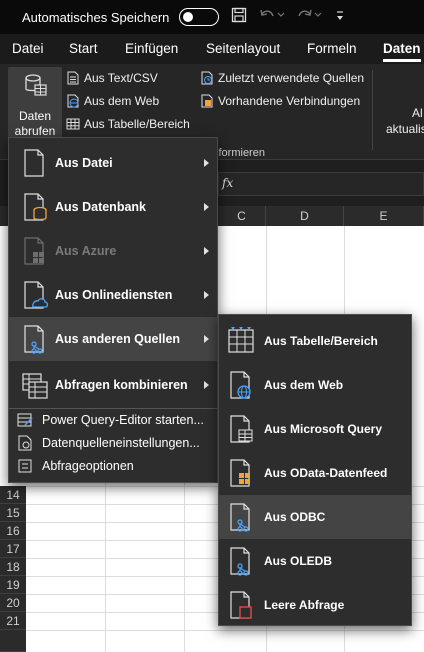 The image size is (424, 652). I want to click on combine-queries-icon, so click(35, 386).